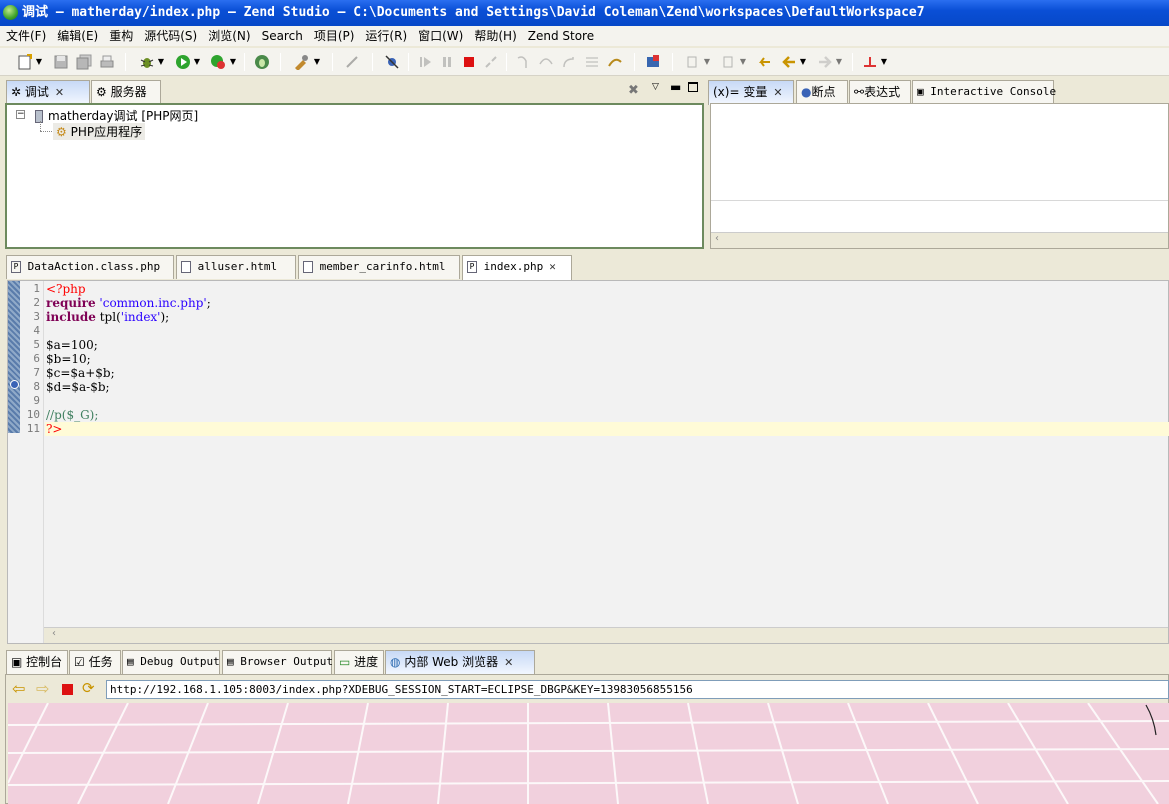  I want to click on terminate-icon, so click(469, 62).